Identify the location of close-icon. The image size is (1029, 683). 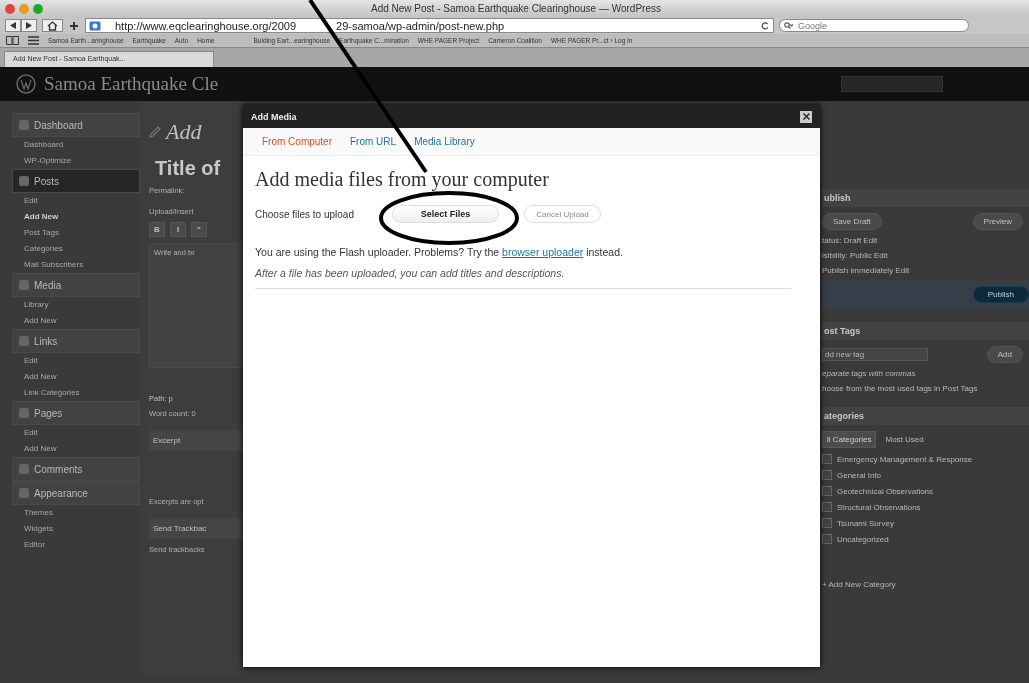
(806, 116).